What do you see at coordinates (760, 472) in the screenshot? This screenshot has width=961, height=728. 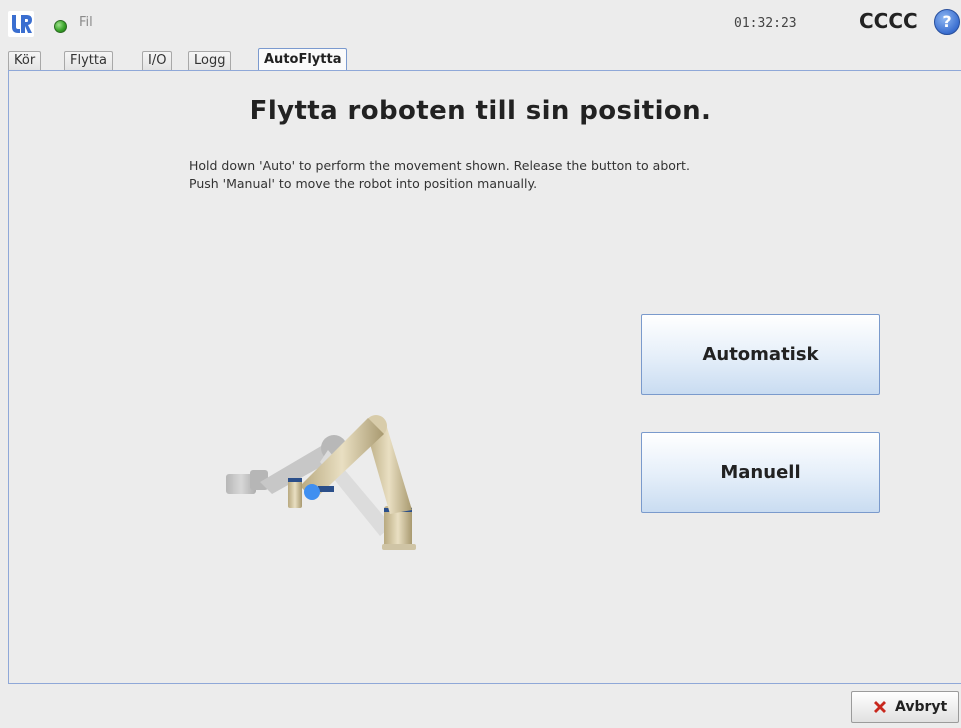 I see `manual-button: Manuell` at bounding box center [760, 472].